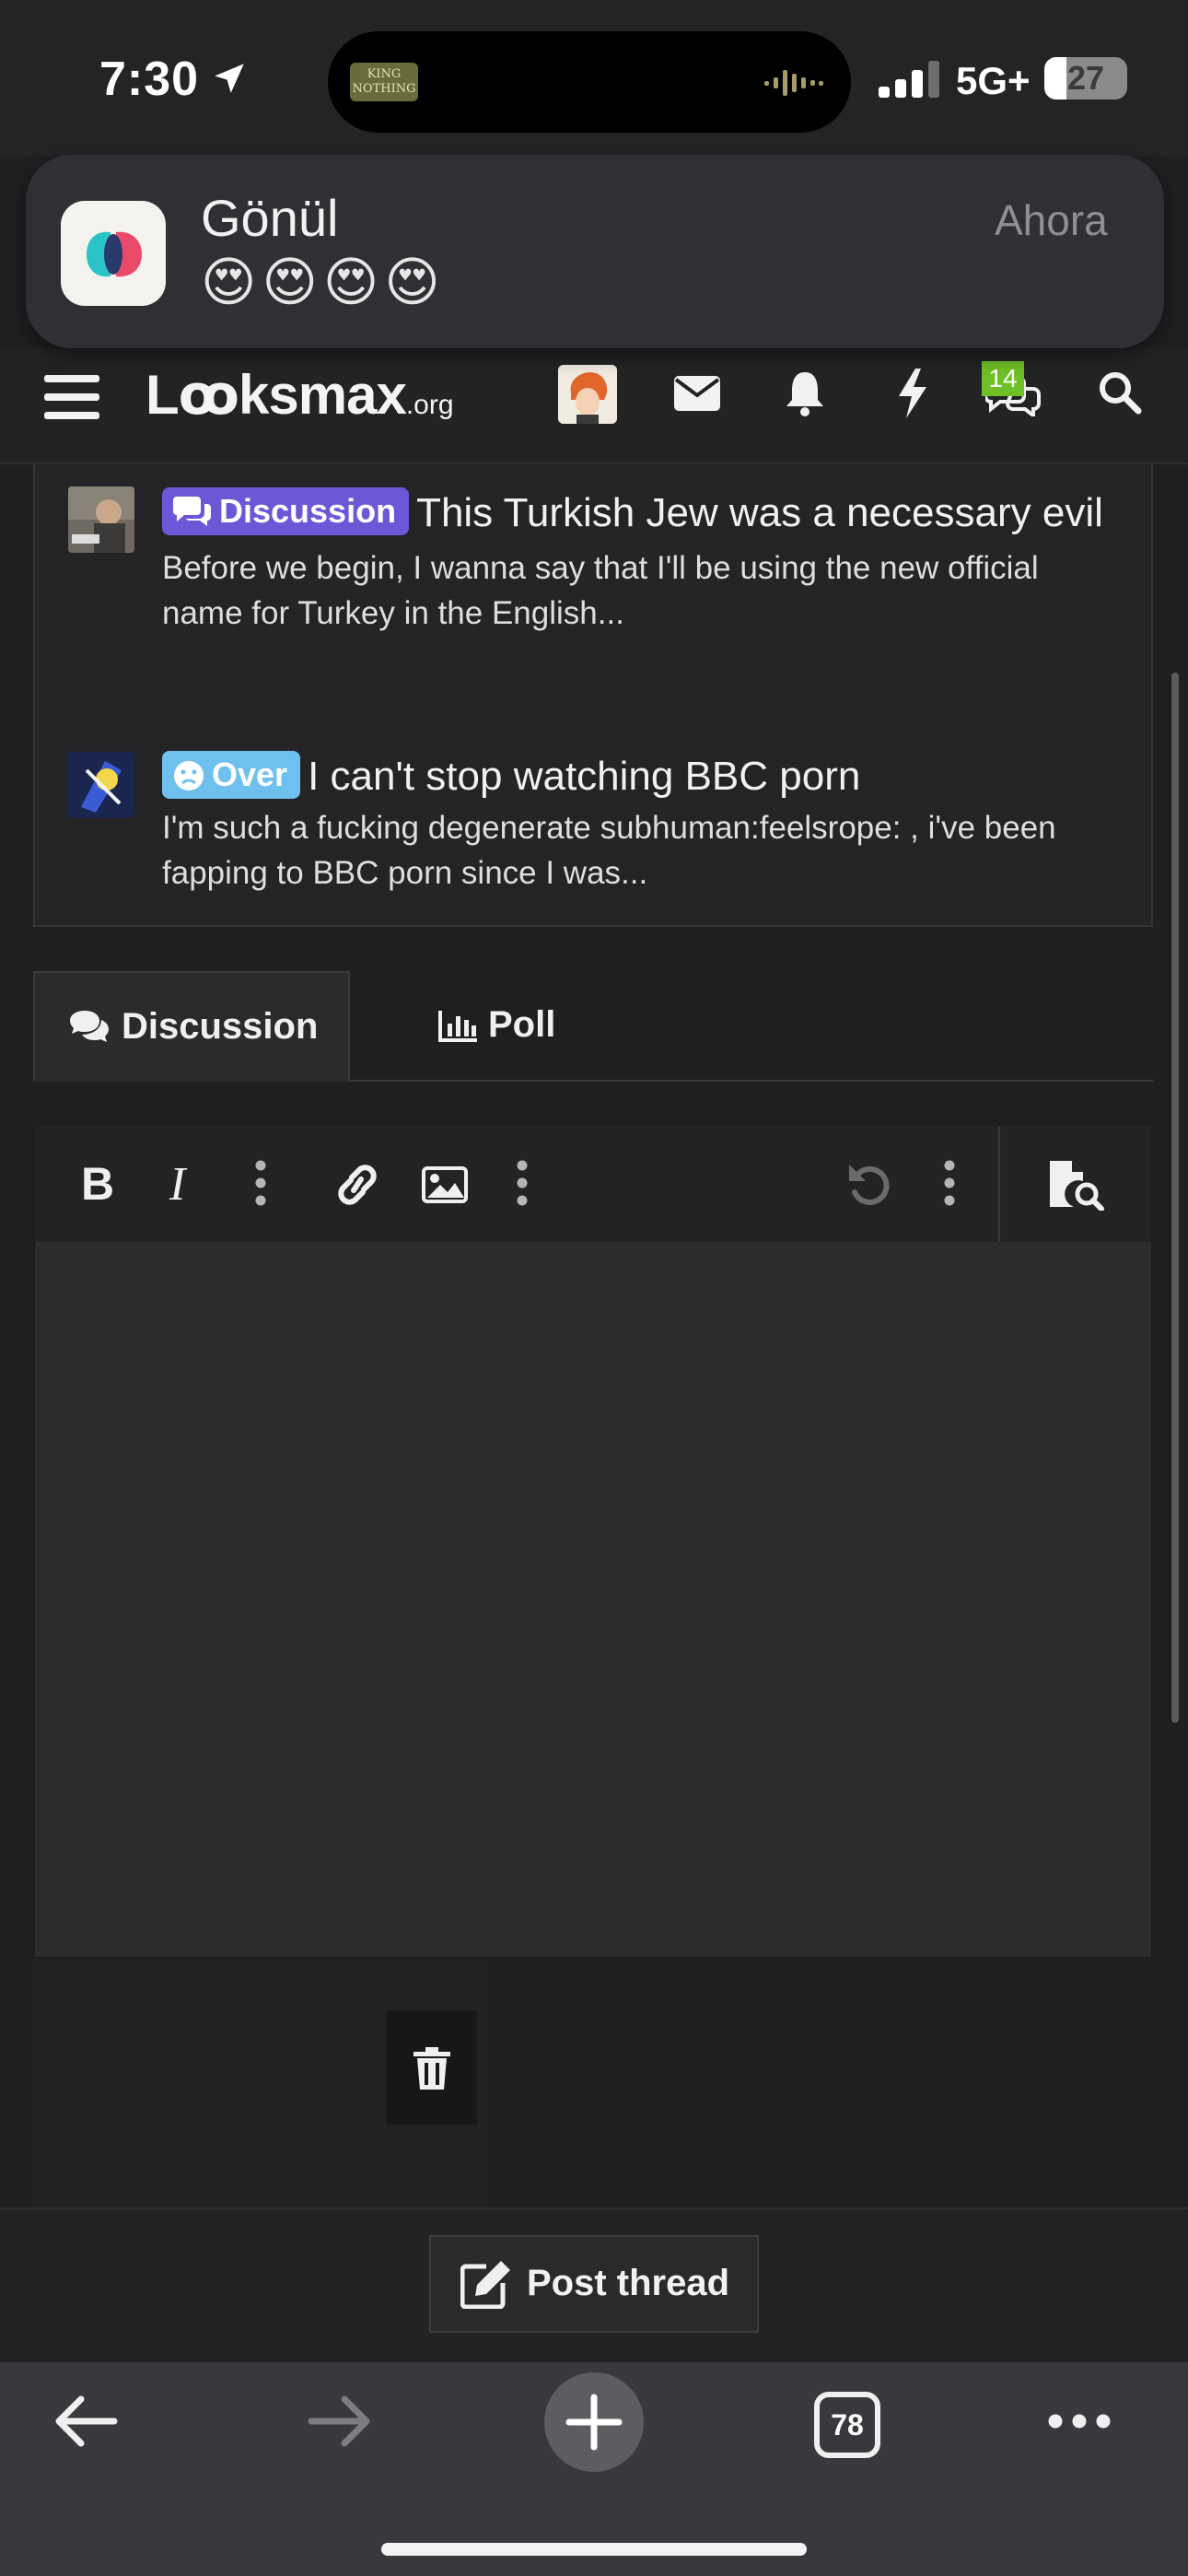 This screenshot has height=2576, width=1188. What do you see at coordinates (485, 2285) in the screenshot?
I see `edit-icon` at bounding box center [485, 2285].